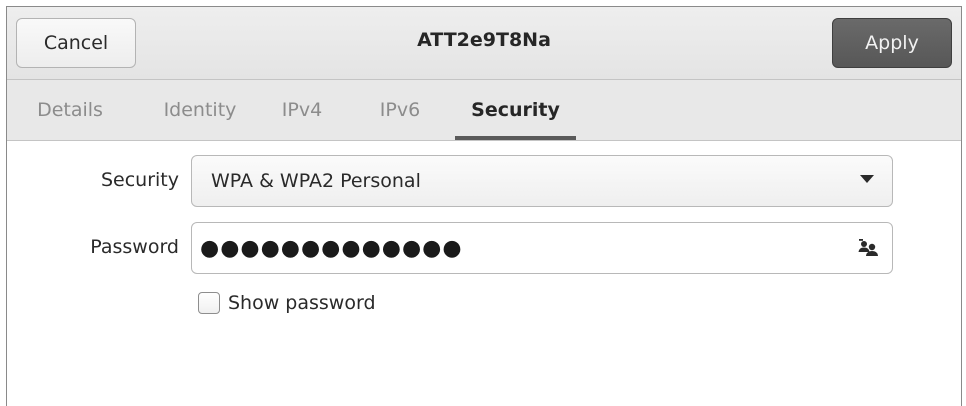 The image size is (966, 406). What do you see at coordinates (400, 110) in the screenshot?
I see `tab-ipv6: IPv6` at bounding box center [400, 110].